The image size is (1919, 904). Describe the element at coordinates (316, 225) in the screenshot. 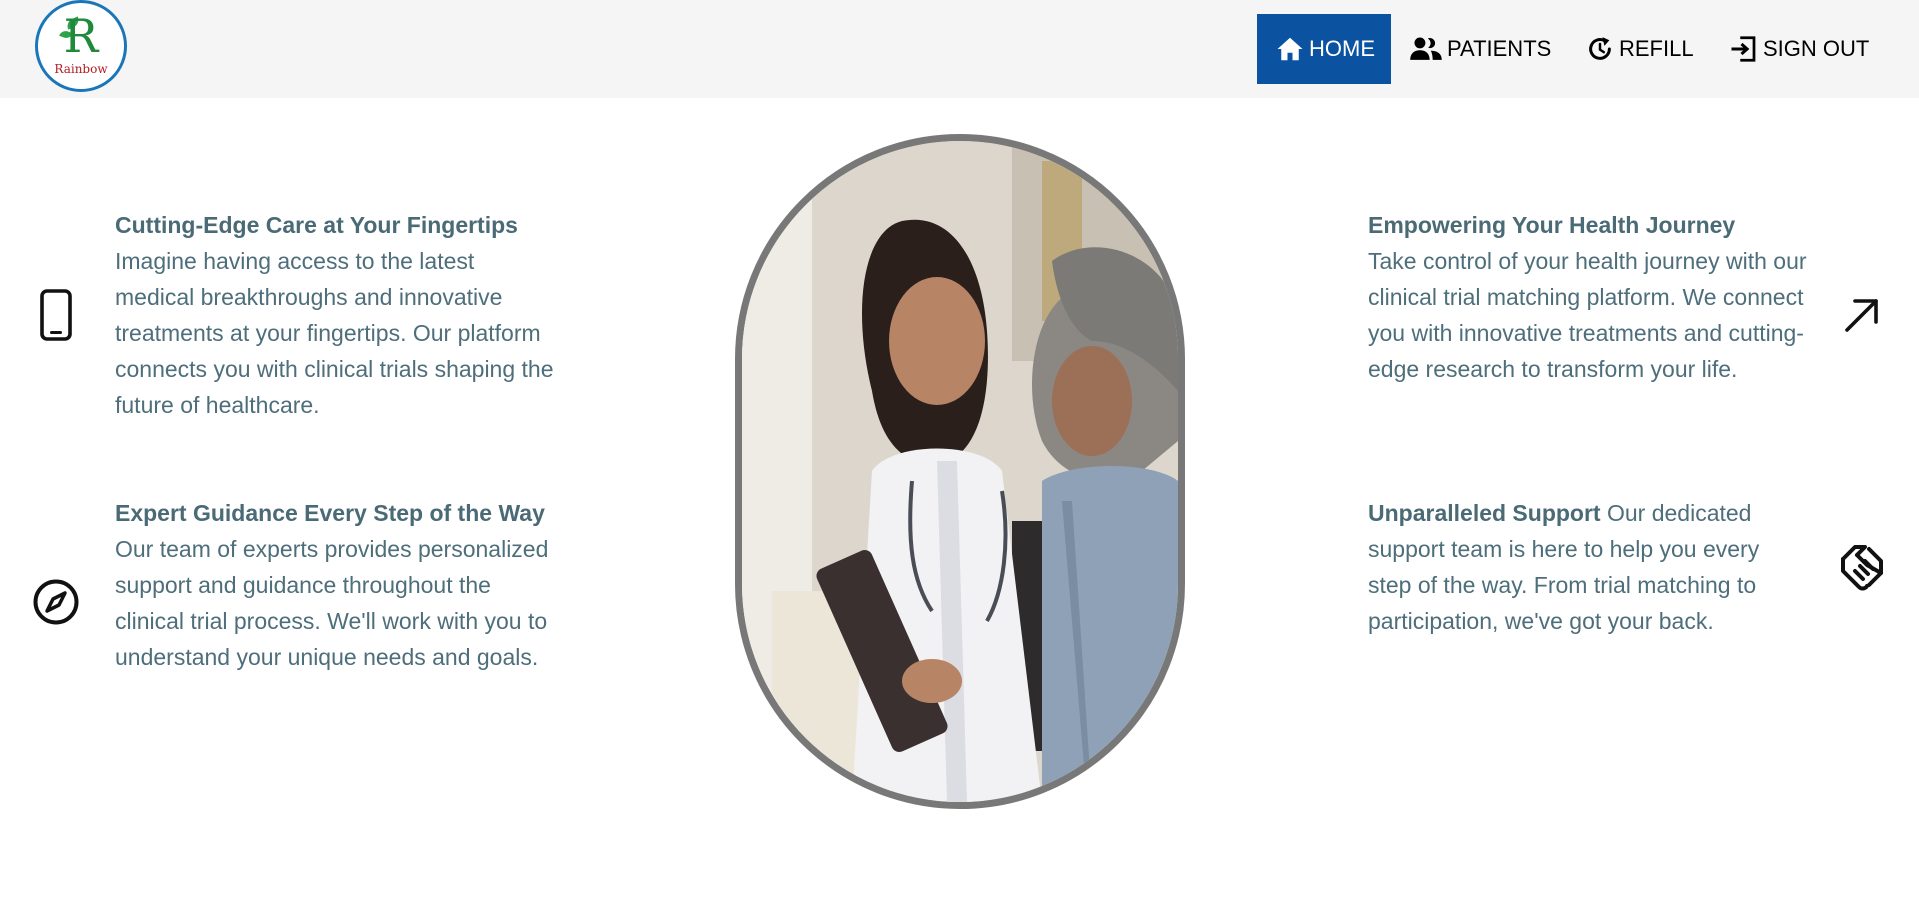

I see `feature-title: Cutting-Edge Care at Your Fingertips` at that location.